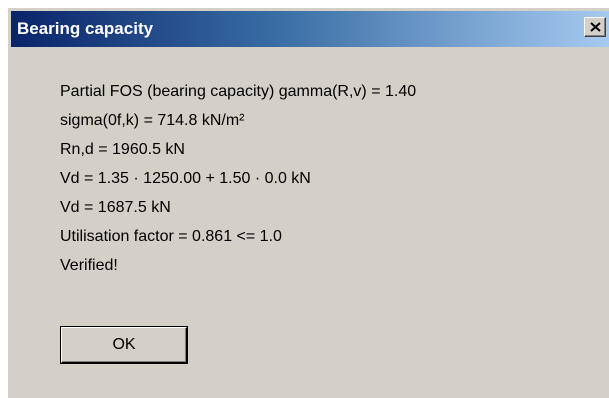 The image size is (609, 398). I want to click on close-button, so click(595, 27).